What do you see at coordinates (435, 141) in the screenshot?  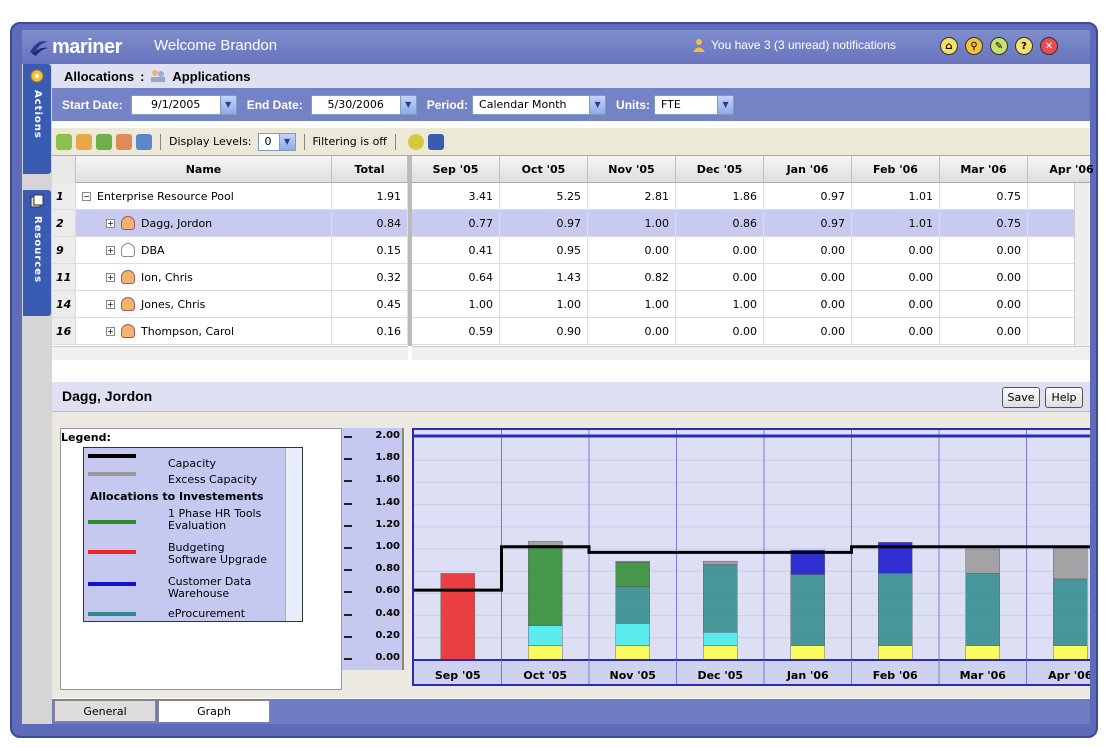 I see `save-icon` at bounding box center [435, 141].